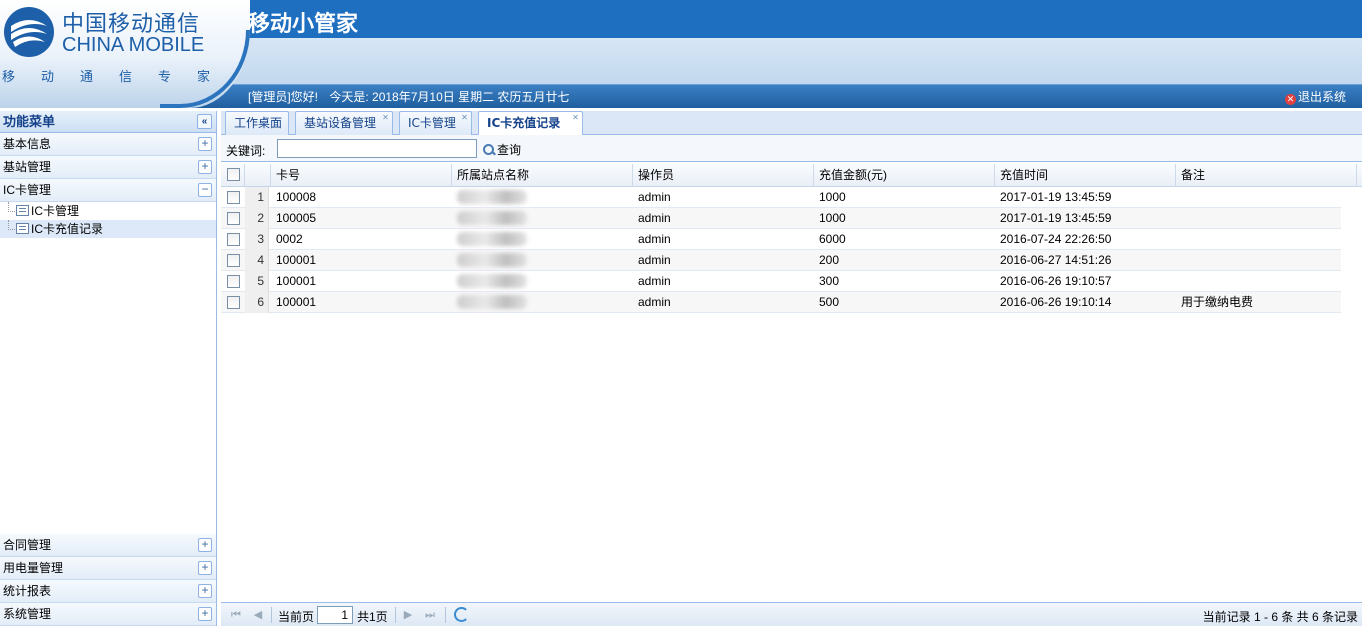  Describe the element at coordinates (1321, 97) in the screenshot. I see `logout-label: 退出系统` at that location.